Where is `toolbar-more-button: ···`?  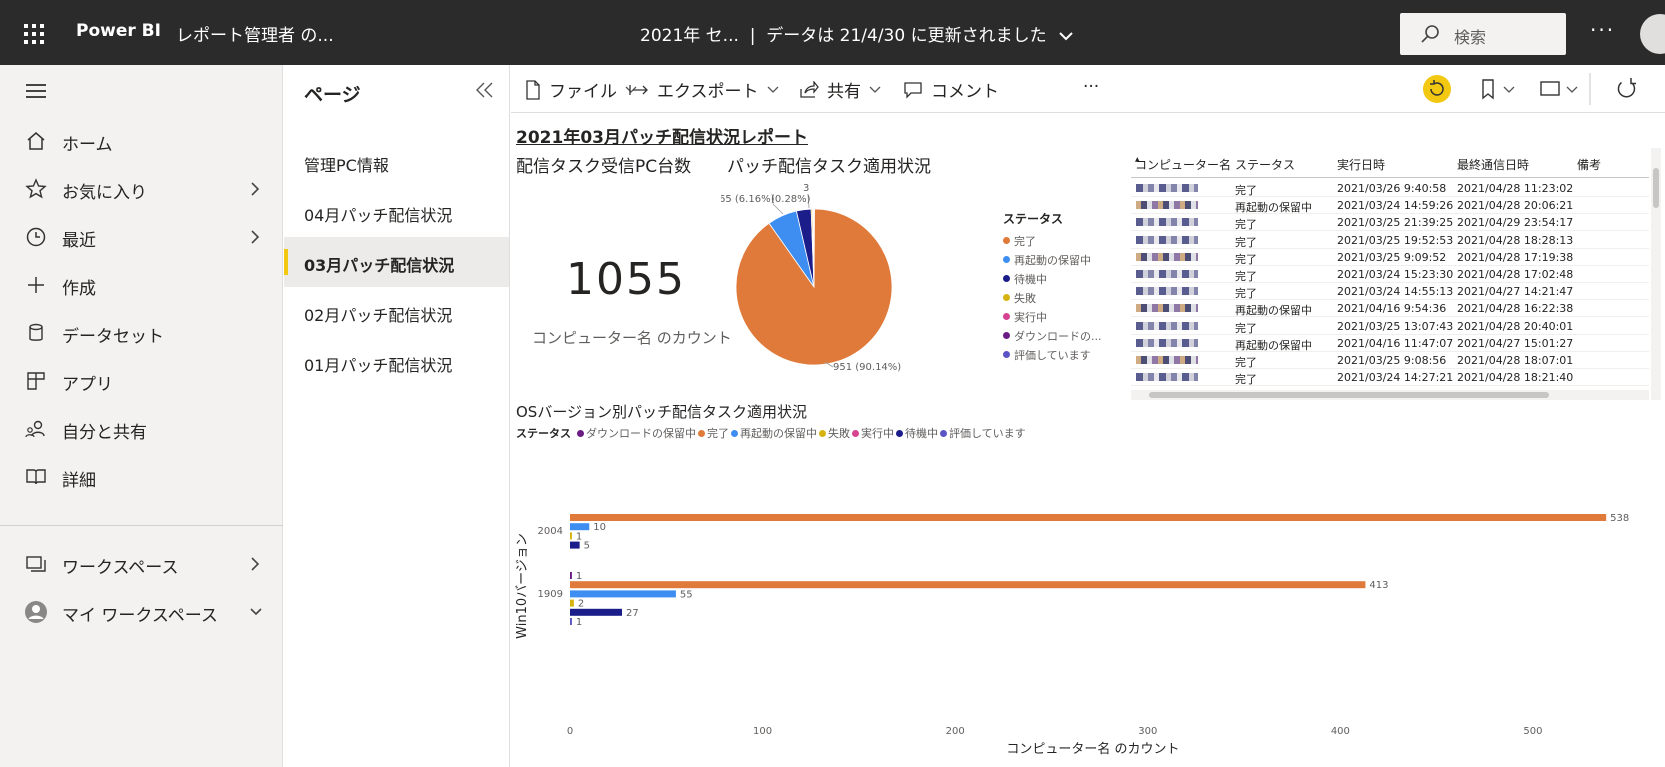 toolbar-more-button: ··· is located at coordinates (1091, 87).